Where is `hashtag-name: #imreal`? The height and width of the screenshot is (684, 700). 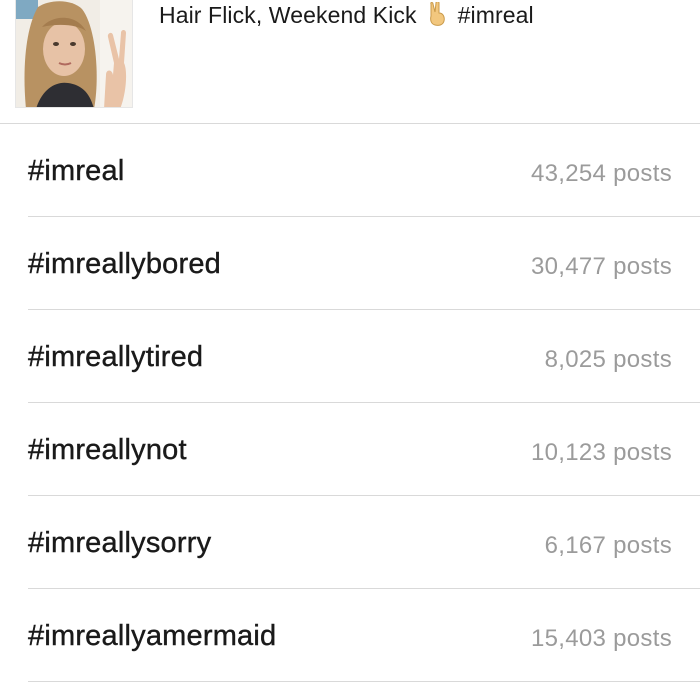 hashtag-name: #imreal is located at coordinates (76, 171).